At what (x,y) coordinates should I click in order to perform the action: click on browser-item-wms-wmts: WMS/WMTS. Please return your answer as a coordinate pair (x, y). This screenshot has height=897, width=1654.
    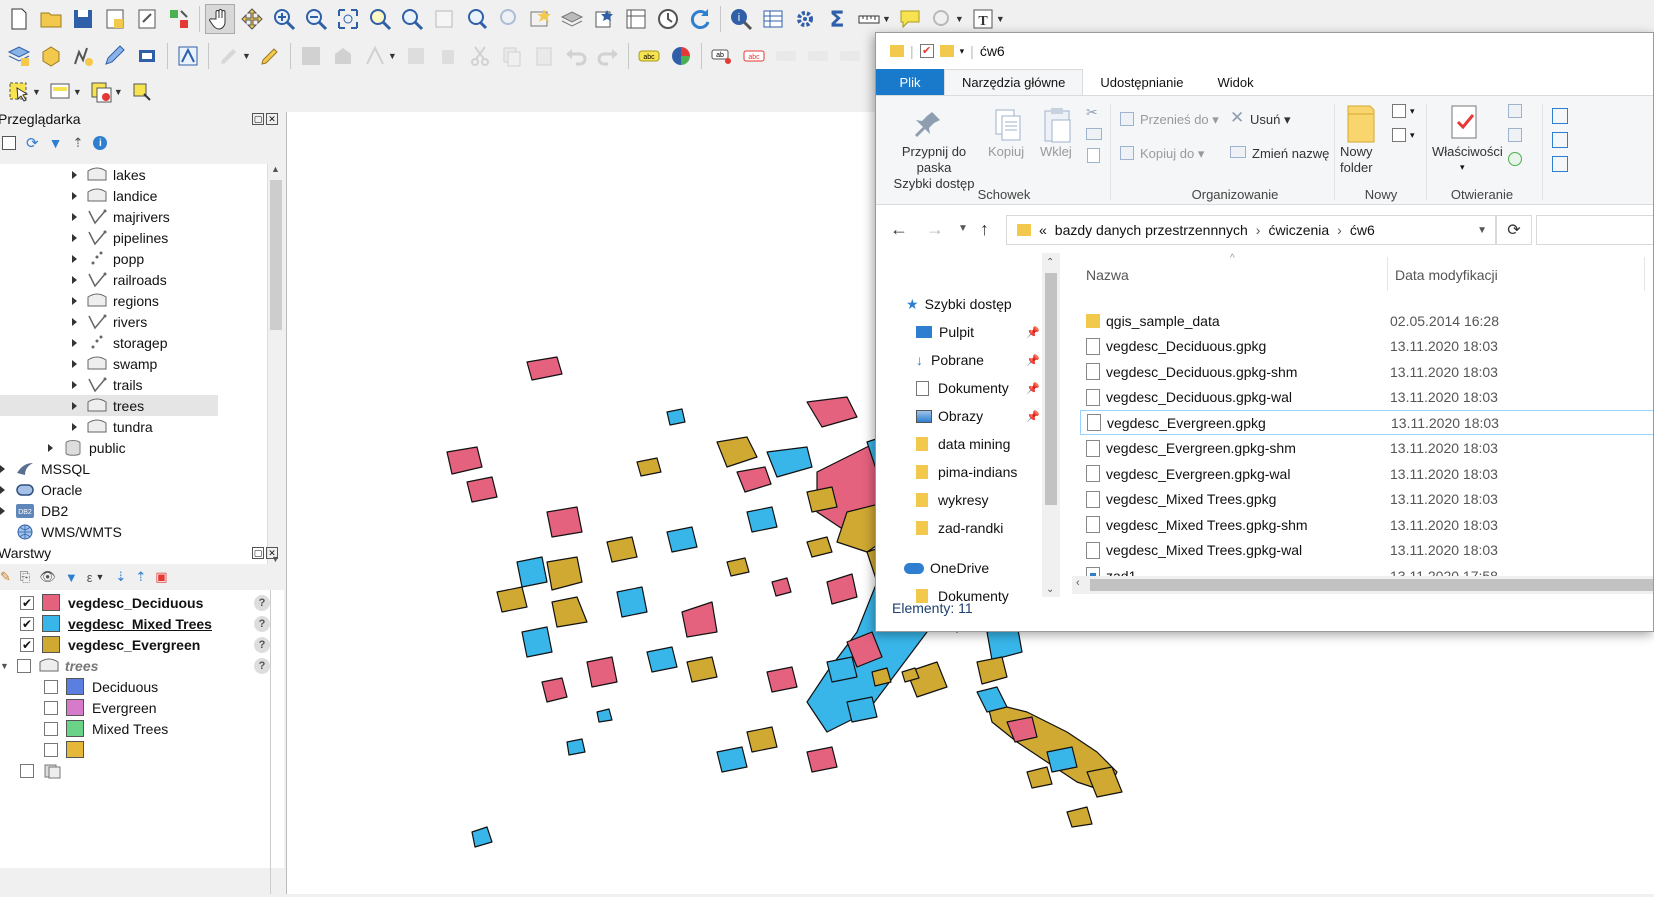
    Looking at the image, I should click on (68, 531).